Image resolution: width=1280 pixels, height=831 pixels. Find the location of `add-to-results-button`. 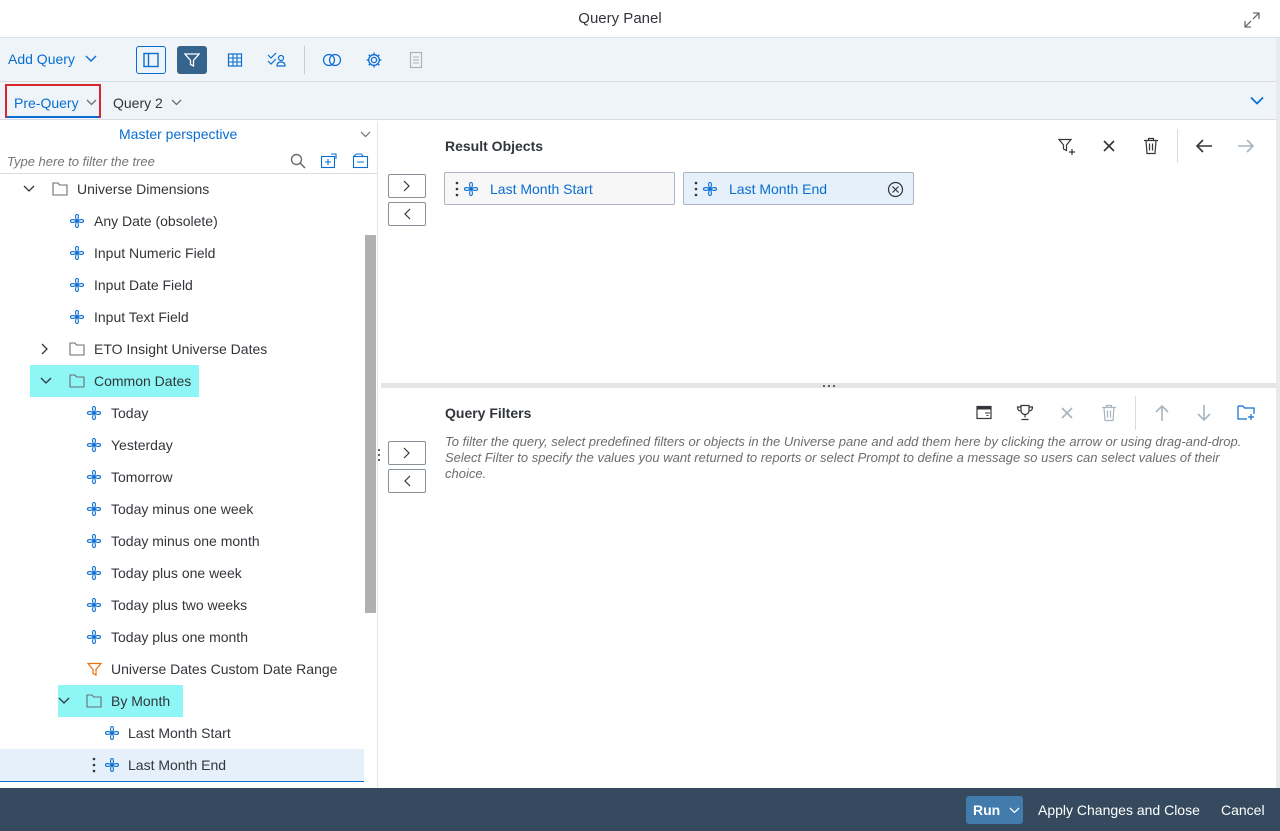

add-to-results-button is located at coordinates (407, 186).